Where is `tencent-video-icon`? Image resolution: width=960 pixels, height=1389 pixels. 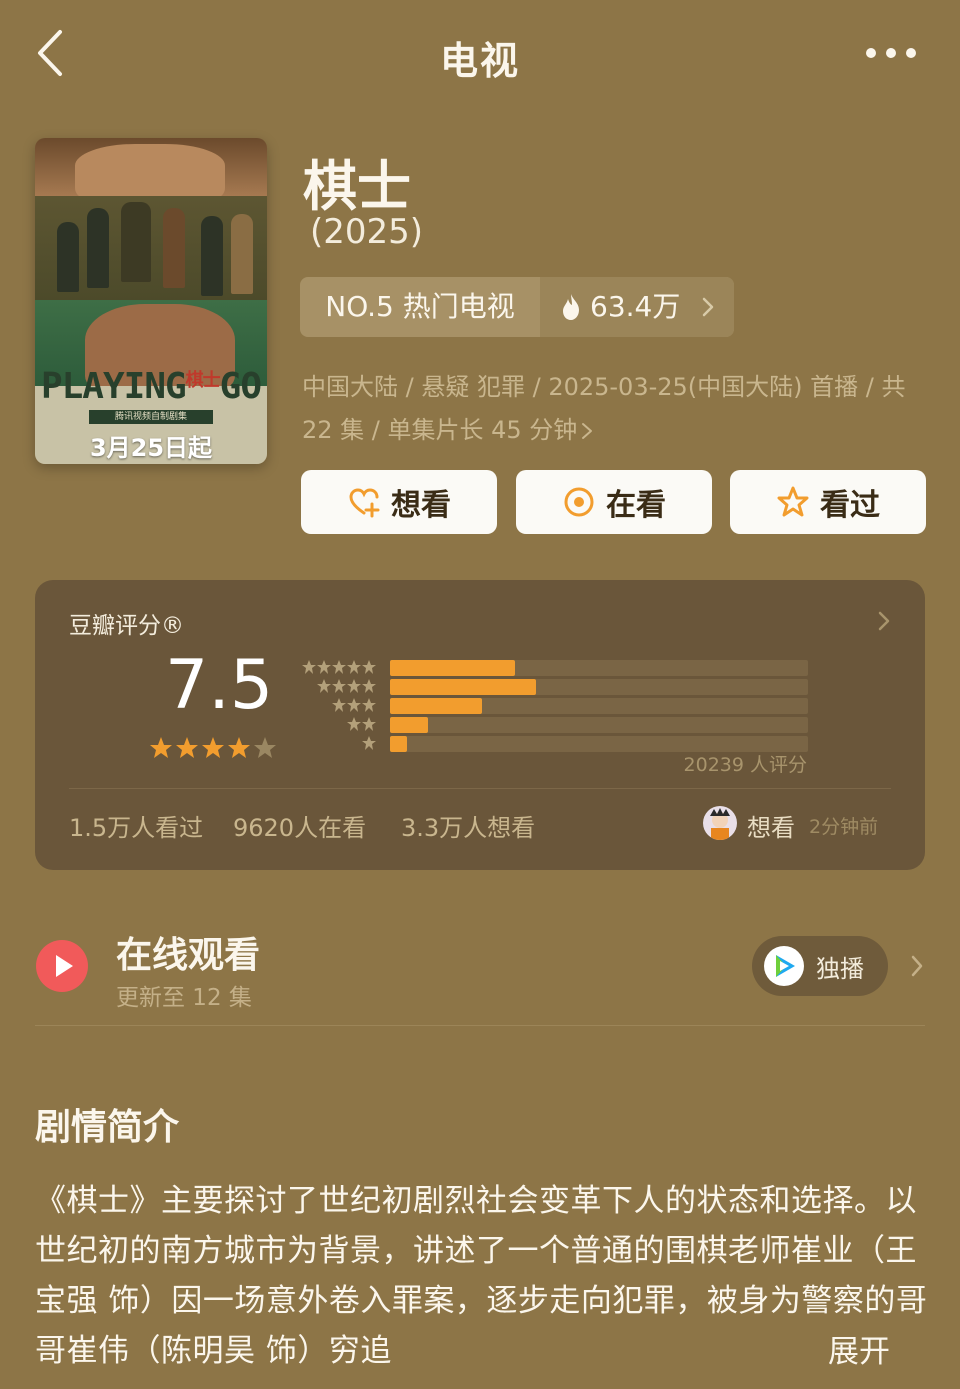
tencent-video-icon is located at coordinates (784, 966).